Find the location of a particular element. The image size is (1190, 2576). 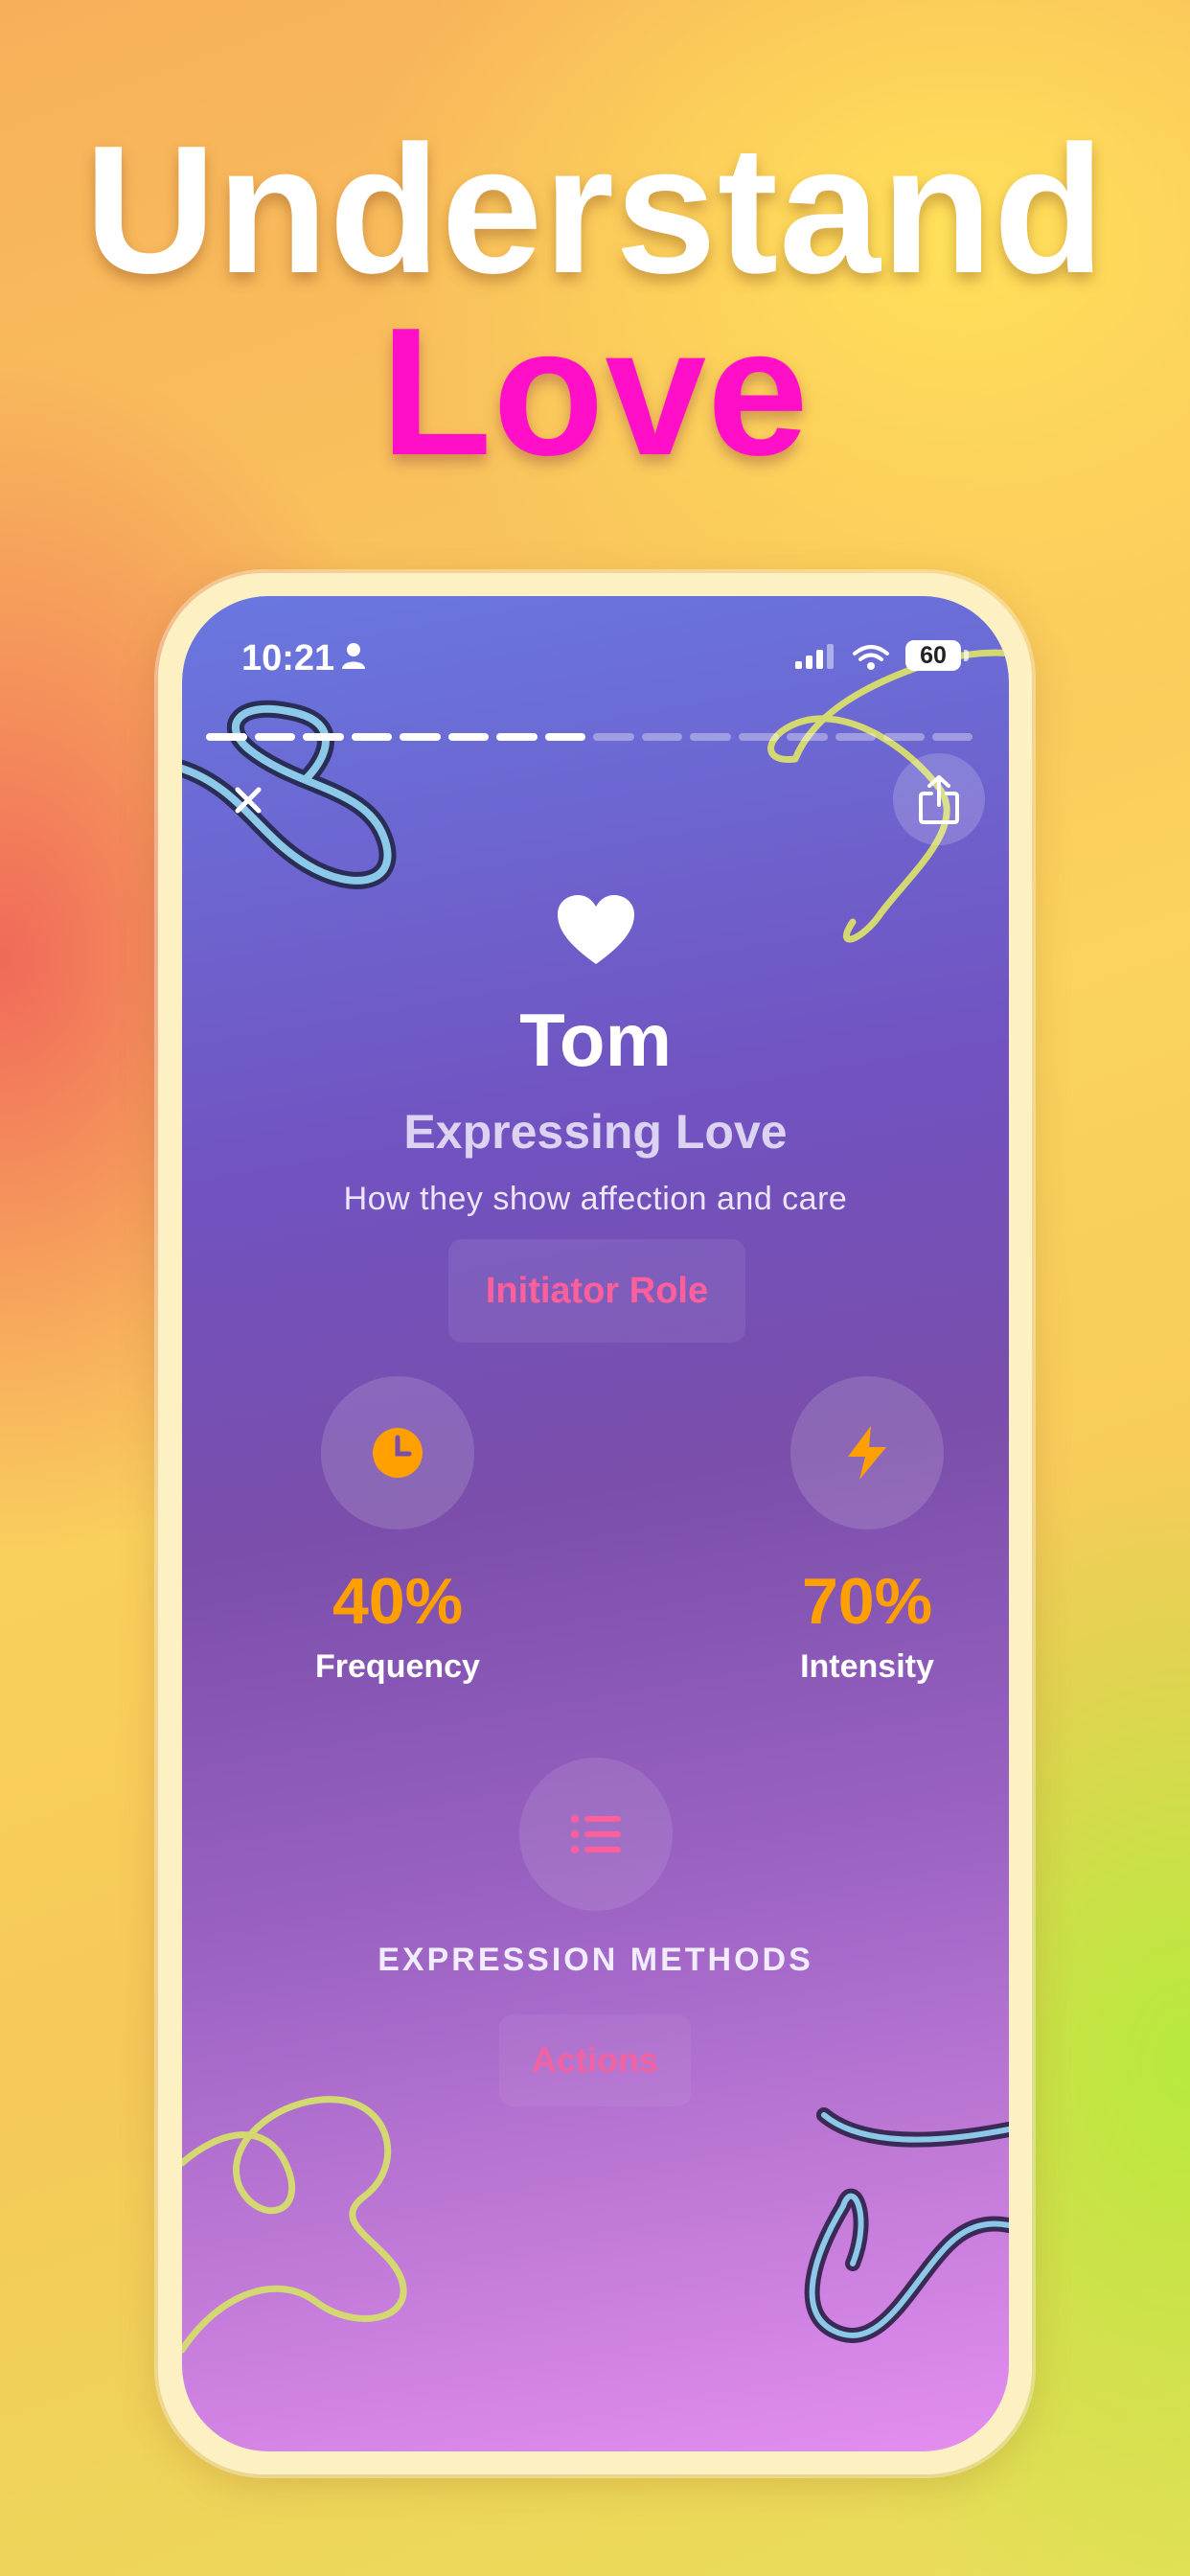

frequency-icon-circle is located at coordinates (397, 1453).